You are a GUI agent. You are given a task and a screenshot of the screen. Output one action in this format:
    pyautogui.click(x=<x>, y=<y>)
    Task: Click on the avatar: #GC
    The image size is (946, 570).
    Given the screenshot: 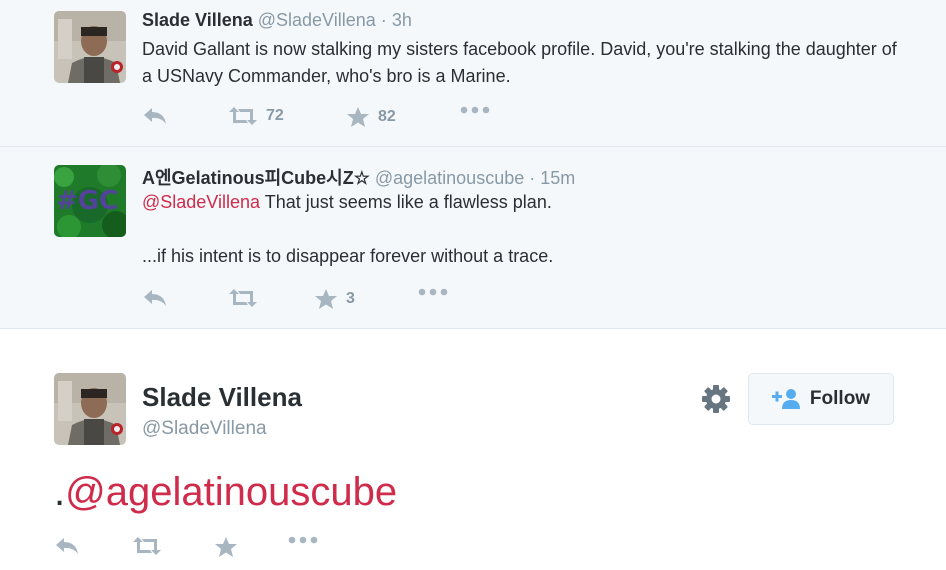 What is the action you would take?
    pyautogui.click(x=90, y=201)
    